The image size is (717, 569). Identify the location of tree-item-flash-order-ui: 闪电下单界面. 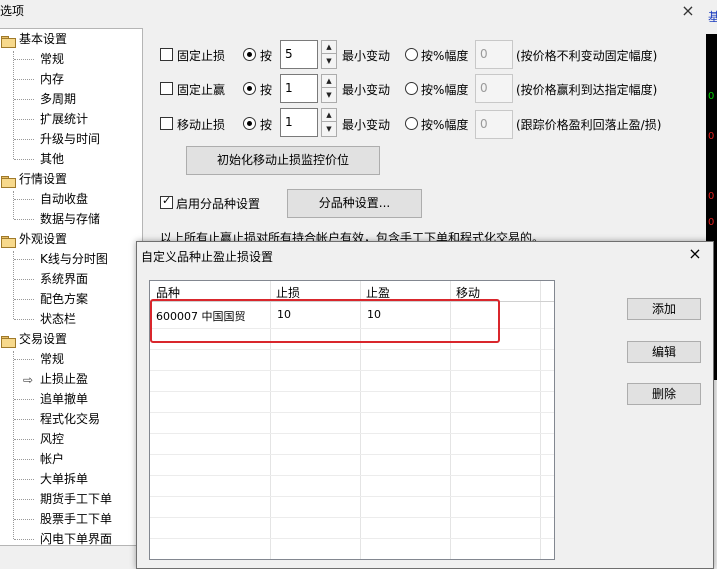
(76, 539).